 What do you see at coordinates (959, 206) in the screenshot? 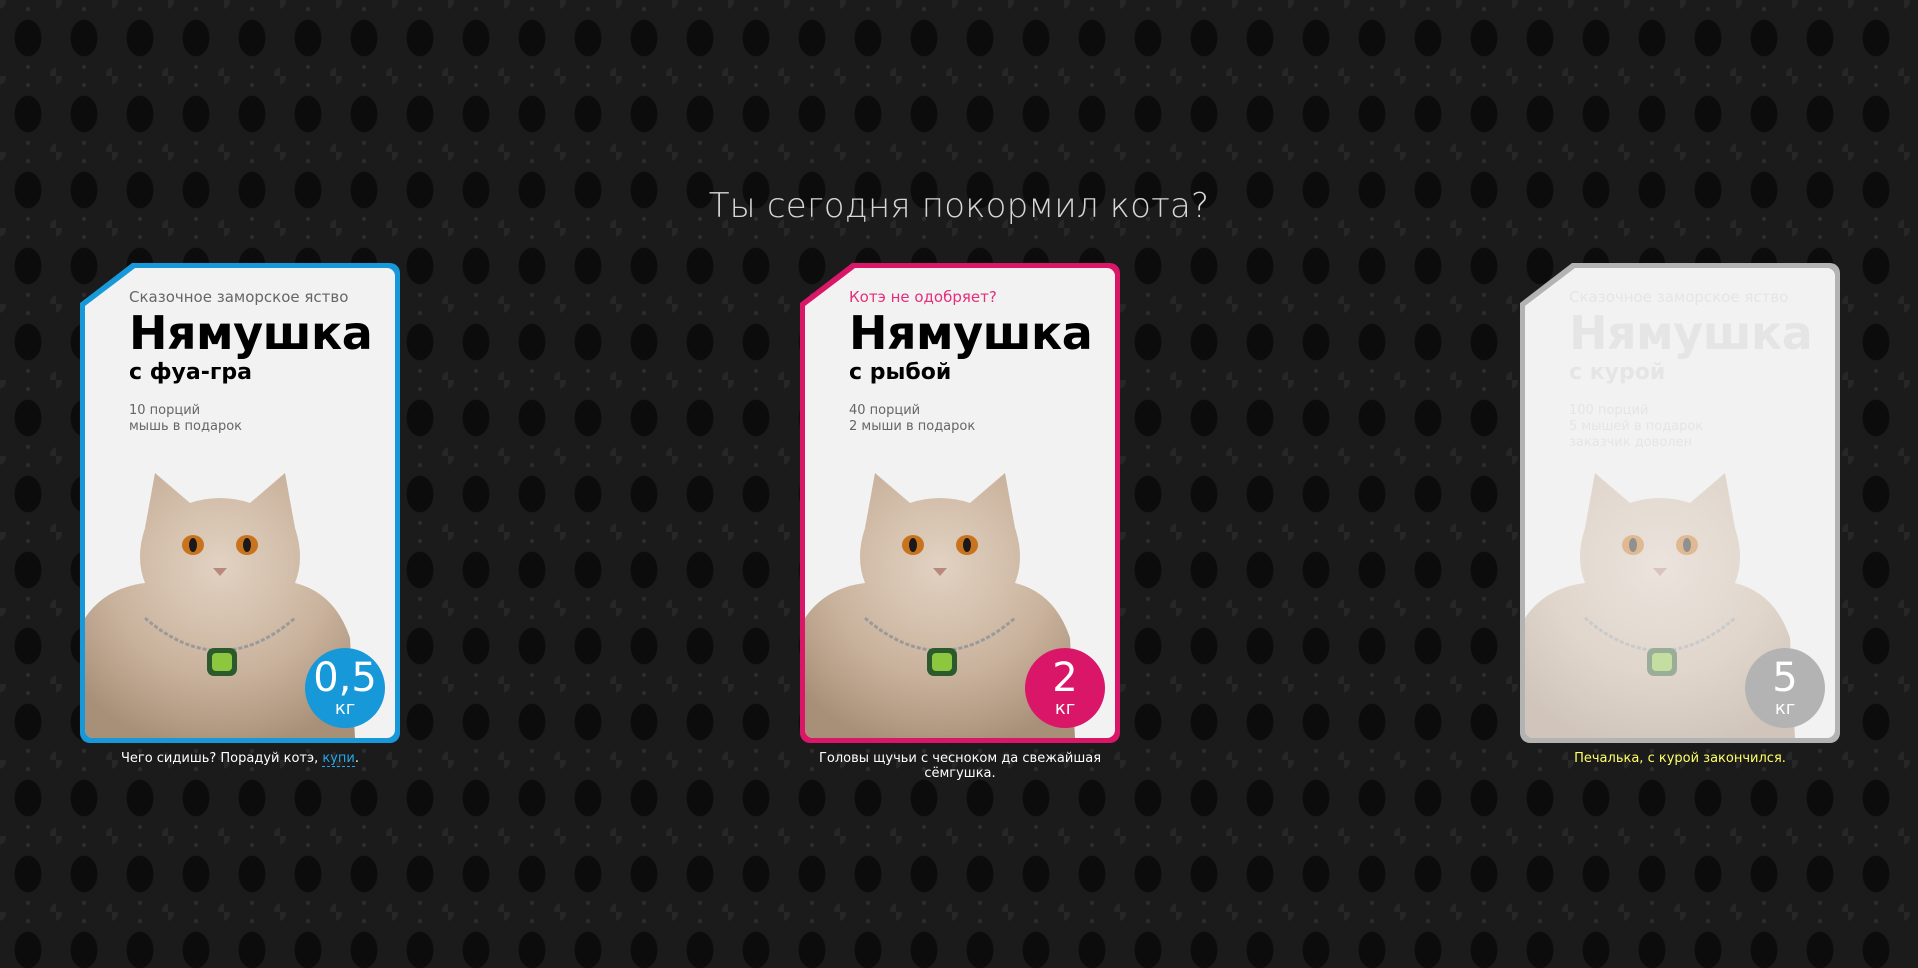
I see `page-title: Ты сегодня покормил кота?` at bounding box center [959, 206].